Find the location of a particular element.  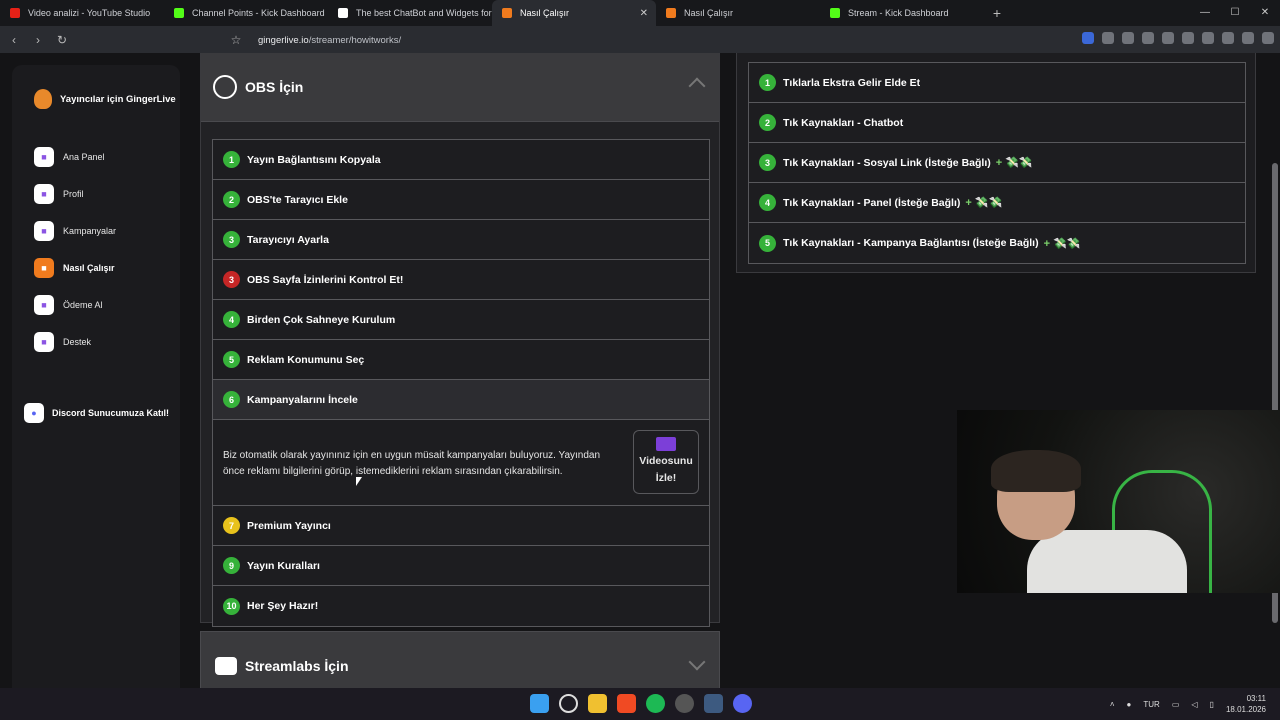

brand: Yayıncılar için GingerLive is located at coordinates (105, 99).